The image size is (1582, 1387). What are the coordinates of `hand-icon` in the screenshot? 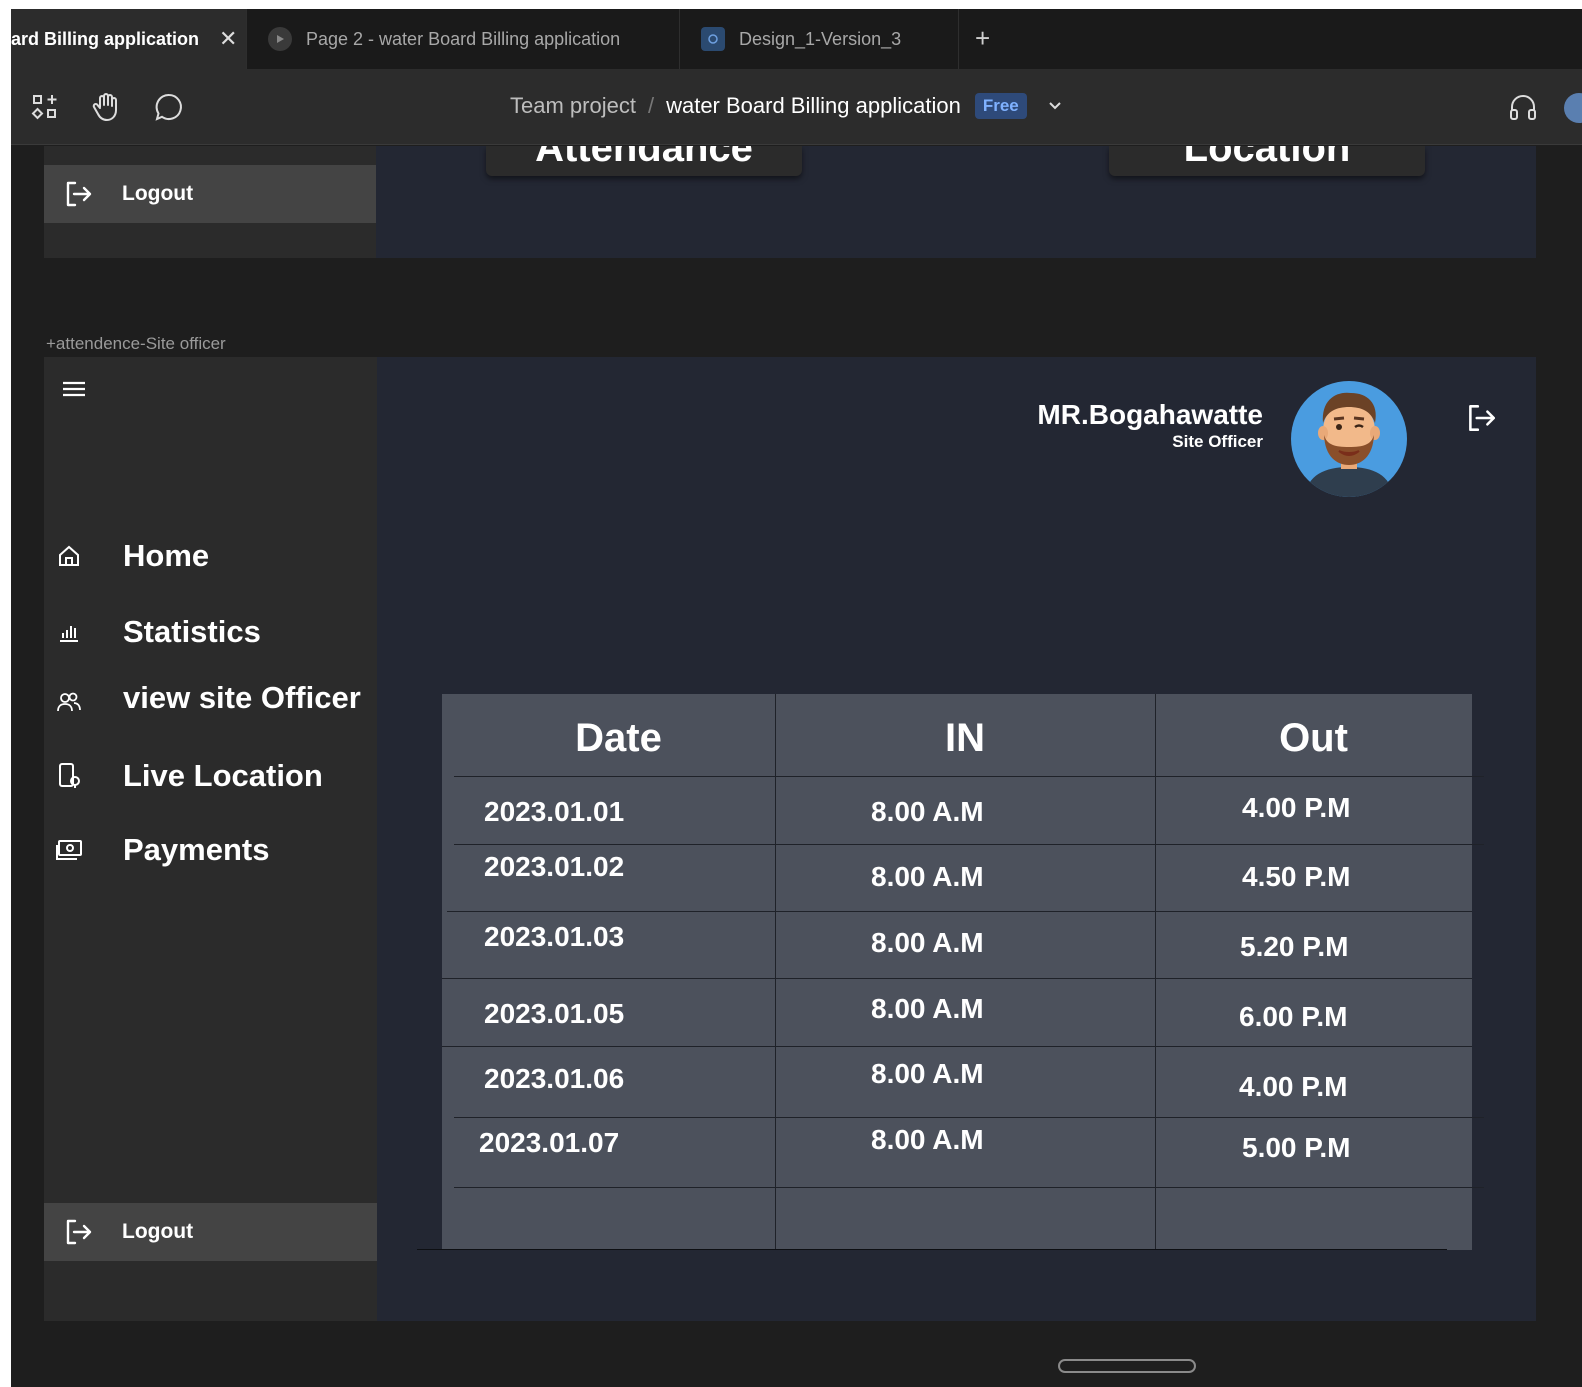 It's located at (106, 107).